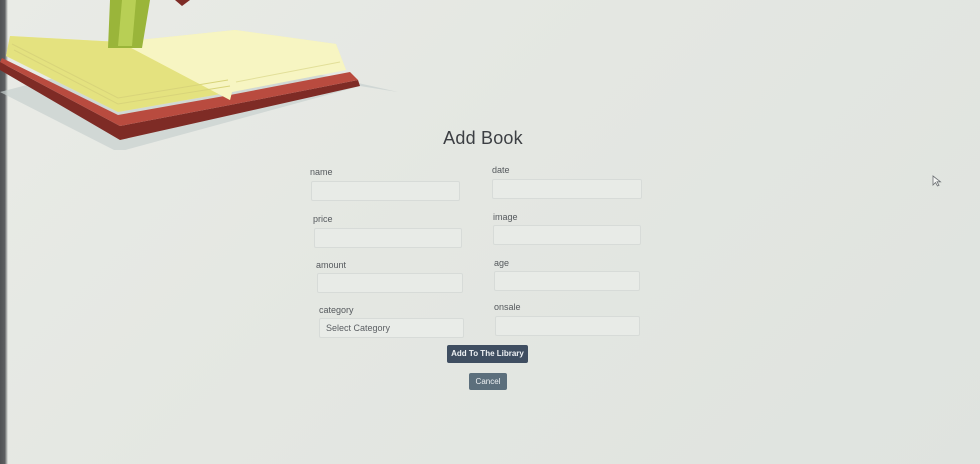 The image size is (980, 464). I want to click on date-label: date, so click(501, 170).